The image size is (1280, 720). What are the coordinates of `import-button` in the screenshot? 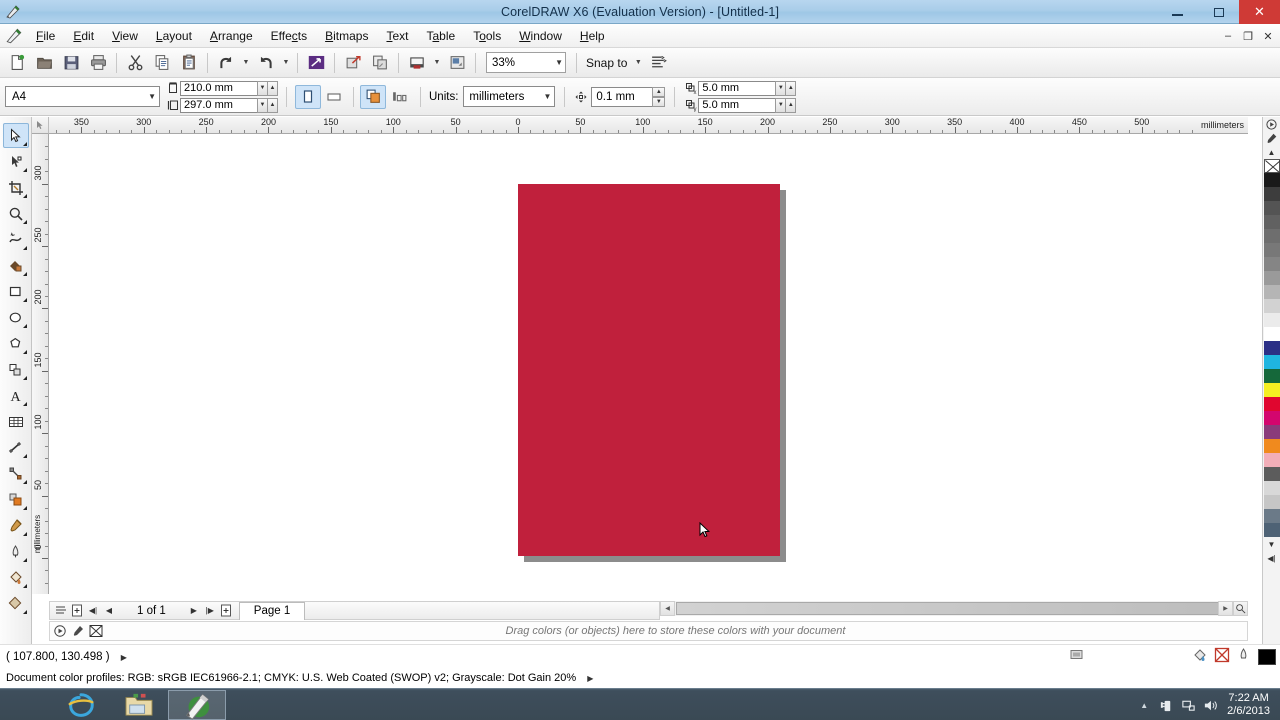 It's located at (353, 63).